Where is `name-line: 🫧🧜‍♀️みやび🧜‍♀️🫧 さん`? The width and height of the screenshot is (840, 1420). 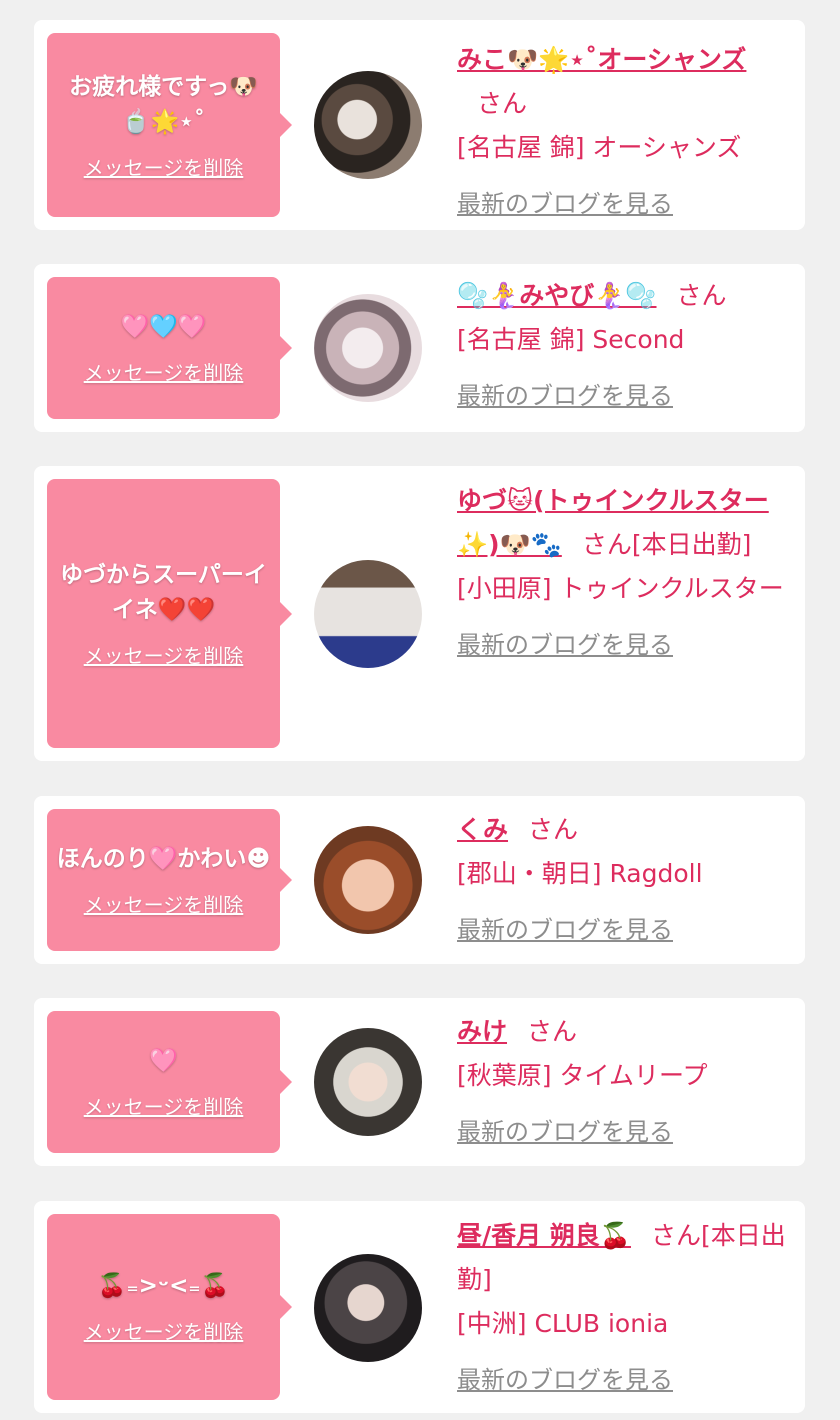 name-line: 🫧🧜‍♀️みやび🧜‍♀️🫧 さん is located at coordinates (624, 296).